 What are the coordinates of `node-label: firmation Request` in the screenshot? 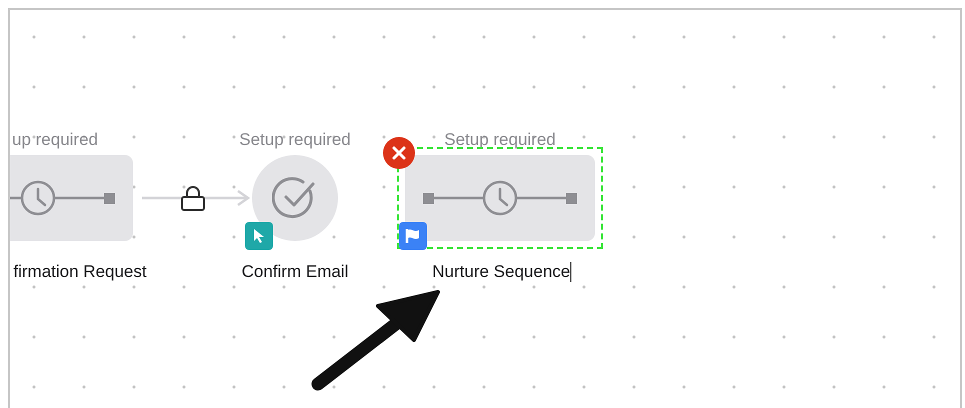 It's located at (80, 272).